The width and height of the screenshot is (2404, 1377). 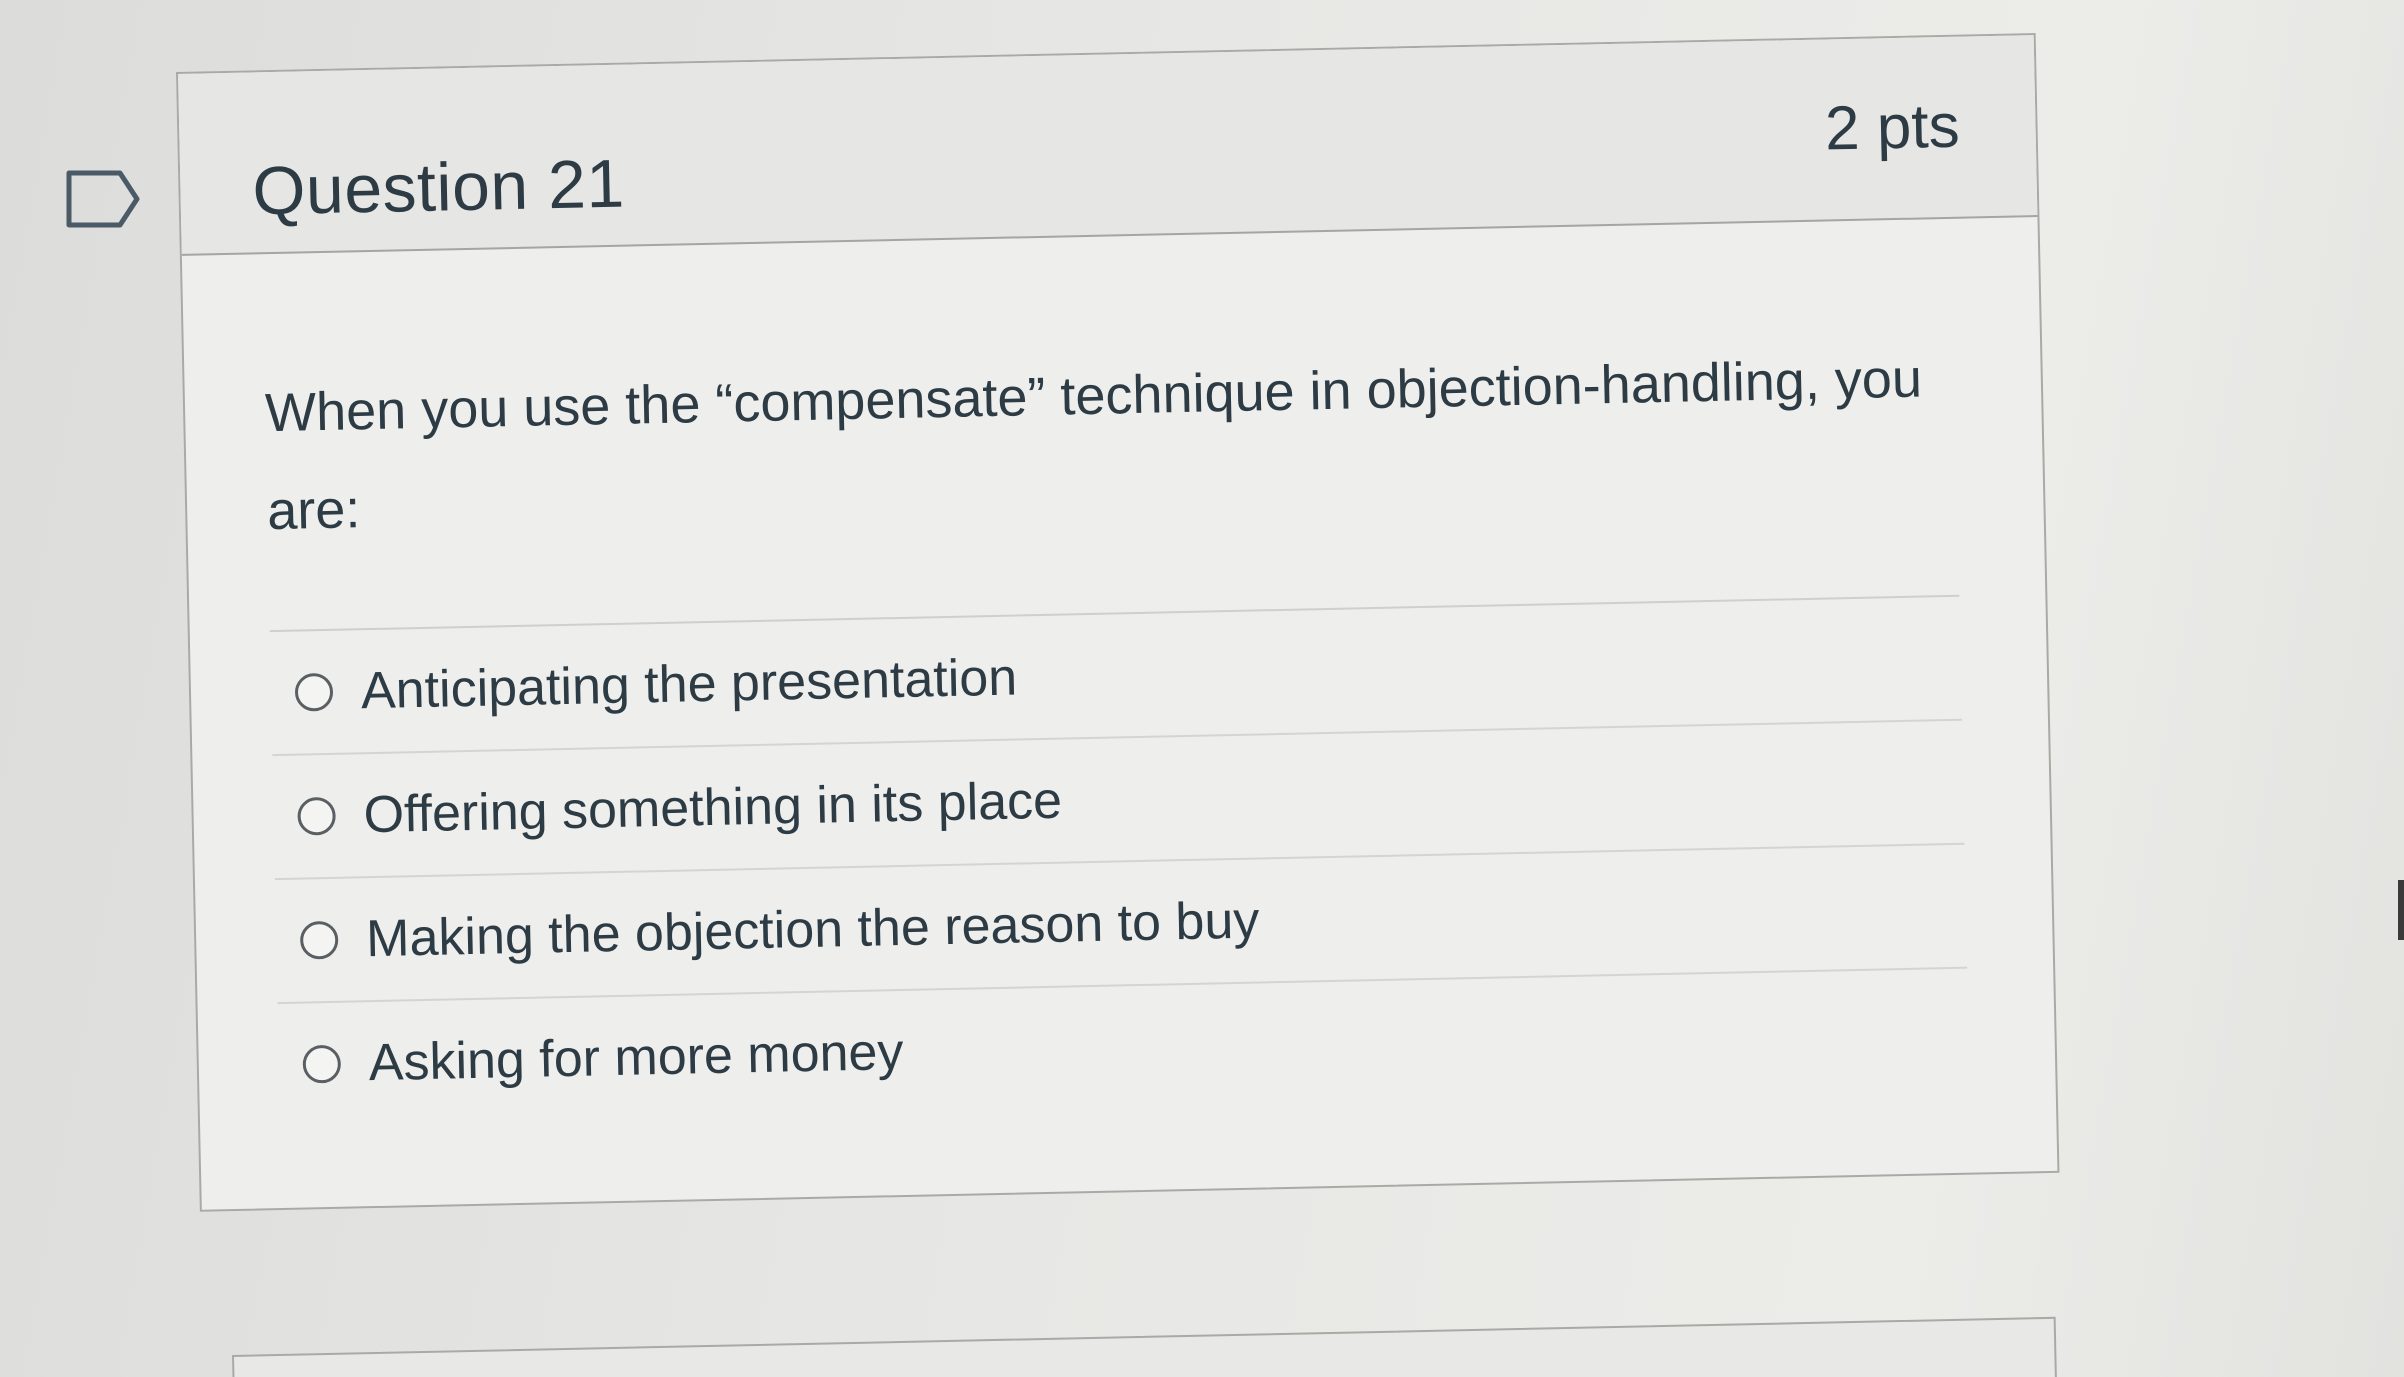 I want to click on flag-question-icon, so click(x=103, y=199).